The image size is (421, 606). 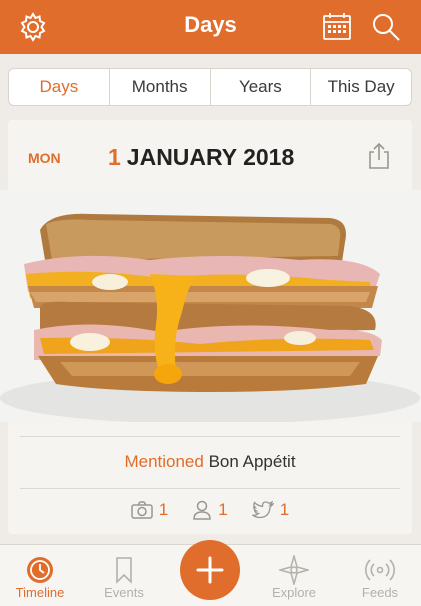 I want to click on tab-feeds: Feeds, so click(x=380, y=577).